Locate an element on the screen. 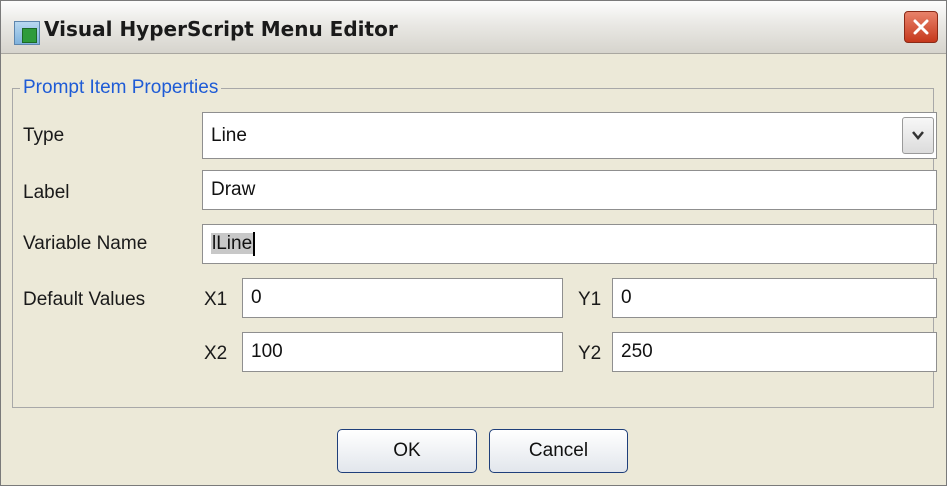  close-button is located at coordinates (921, 27).